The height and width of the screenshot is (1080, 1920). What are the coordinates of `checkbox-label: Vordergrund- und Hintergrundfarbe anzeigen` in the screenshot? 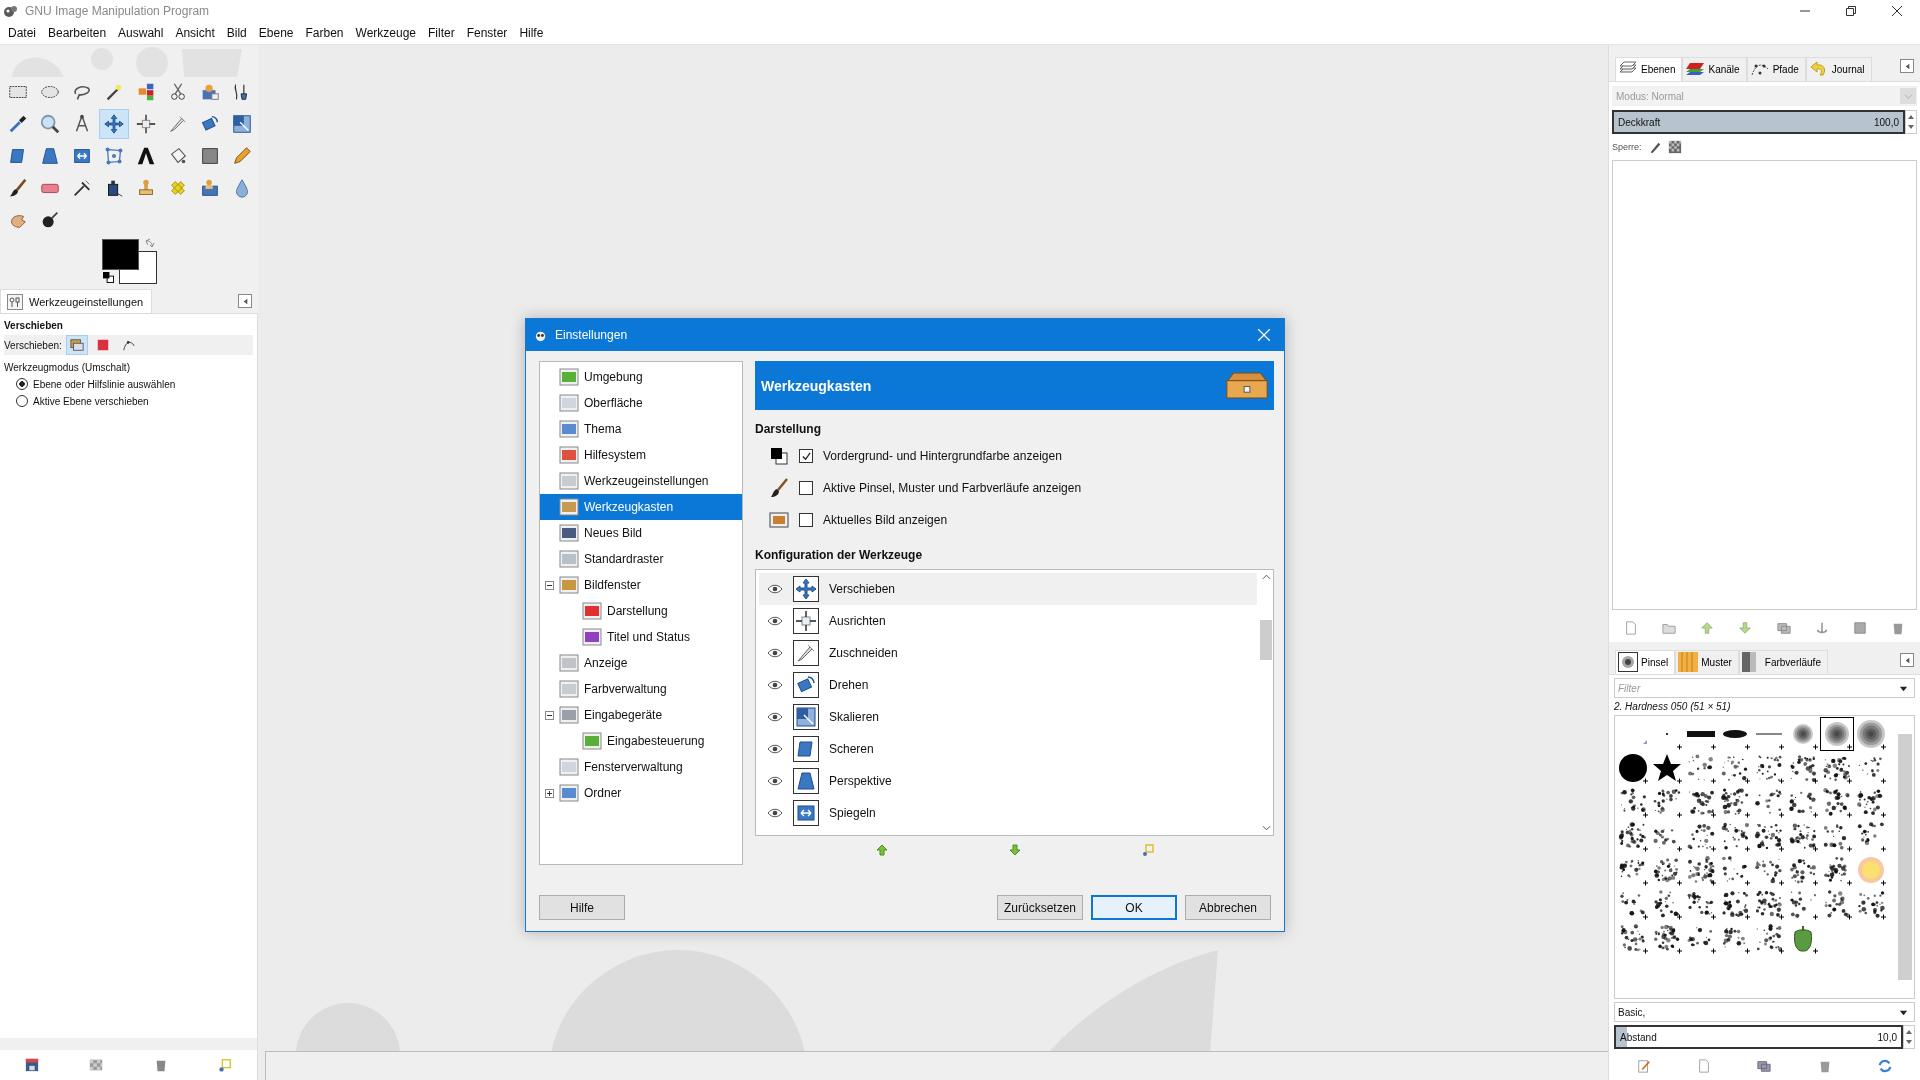 It's located at (942, 456).